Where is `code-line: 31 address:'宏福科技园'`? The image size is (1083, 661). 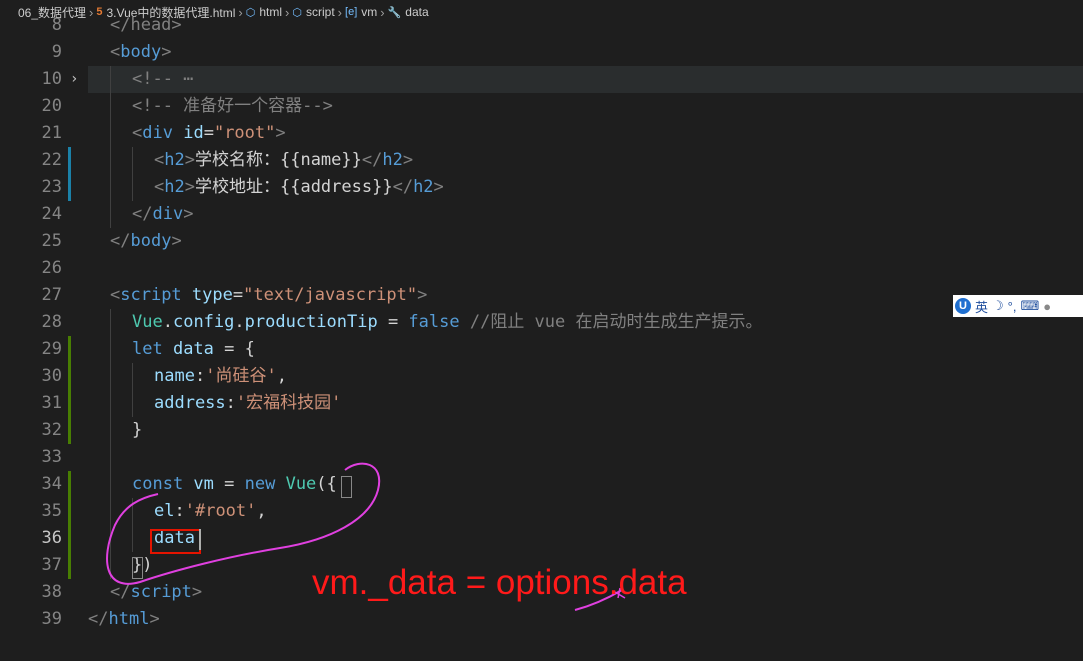
code-line: 31 address:'宏福科技园' is located at coordinates (541, 403).